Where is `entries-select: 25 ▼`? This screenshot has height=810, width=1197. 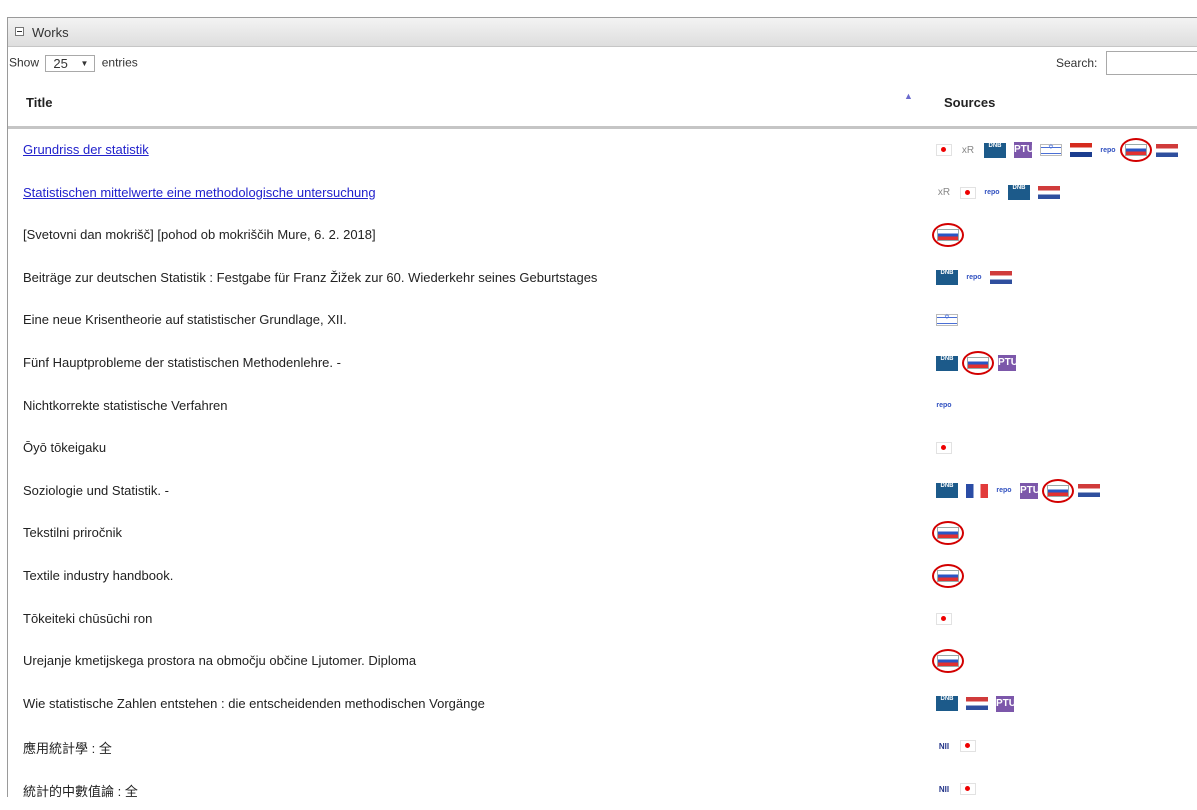
entries-select: 25 ▼ is located at coordinates (70, 63).